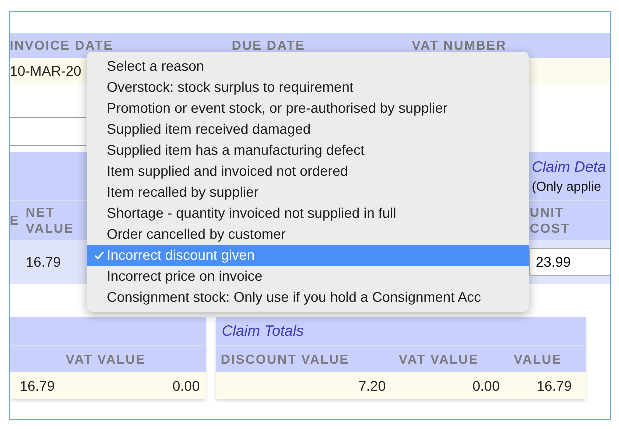  I want to click on menu-option: Supplied item has a manufacturing defect, so click(308, 150).